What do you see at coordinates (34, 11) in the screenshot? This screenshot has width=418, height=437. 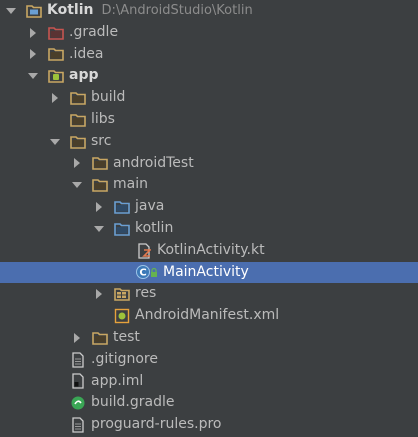 I see `module-folder-icon` at bounding box center [34, 11].